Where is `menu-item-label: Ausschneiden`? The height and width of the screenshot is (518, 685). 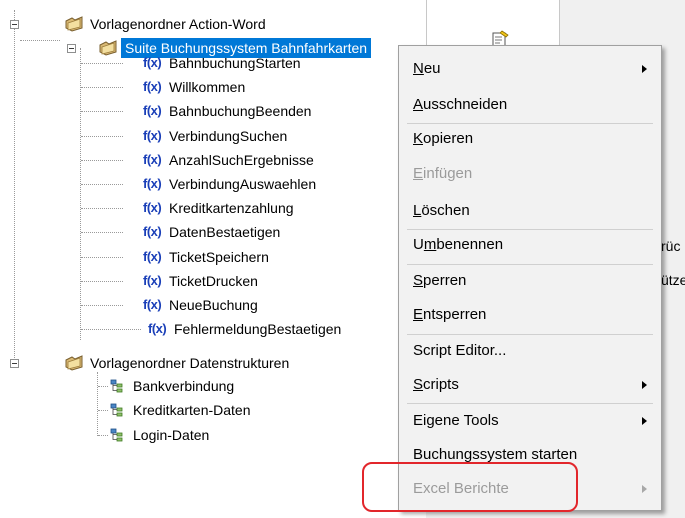 menu-item-label: Ausschneiden is located at coordinates (460, 105).